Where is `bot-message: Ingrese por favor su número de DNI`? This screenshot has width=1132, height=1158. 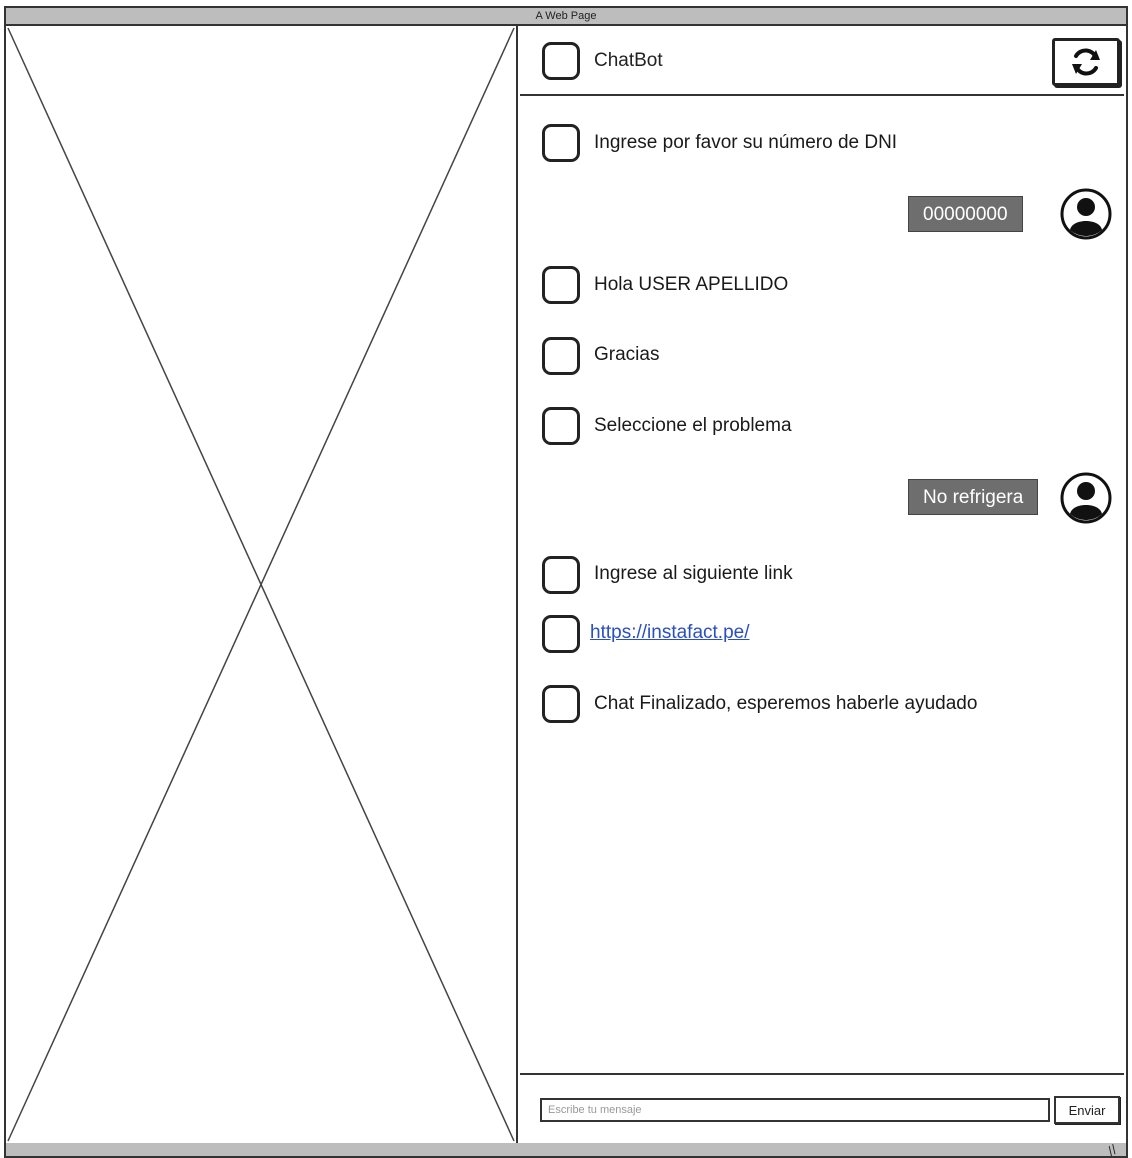
bot-message: Ingrese por favor su número de DNI is located at coordinates (746, 142).